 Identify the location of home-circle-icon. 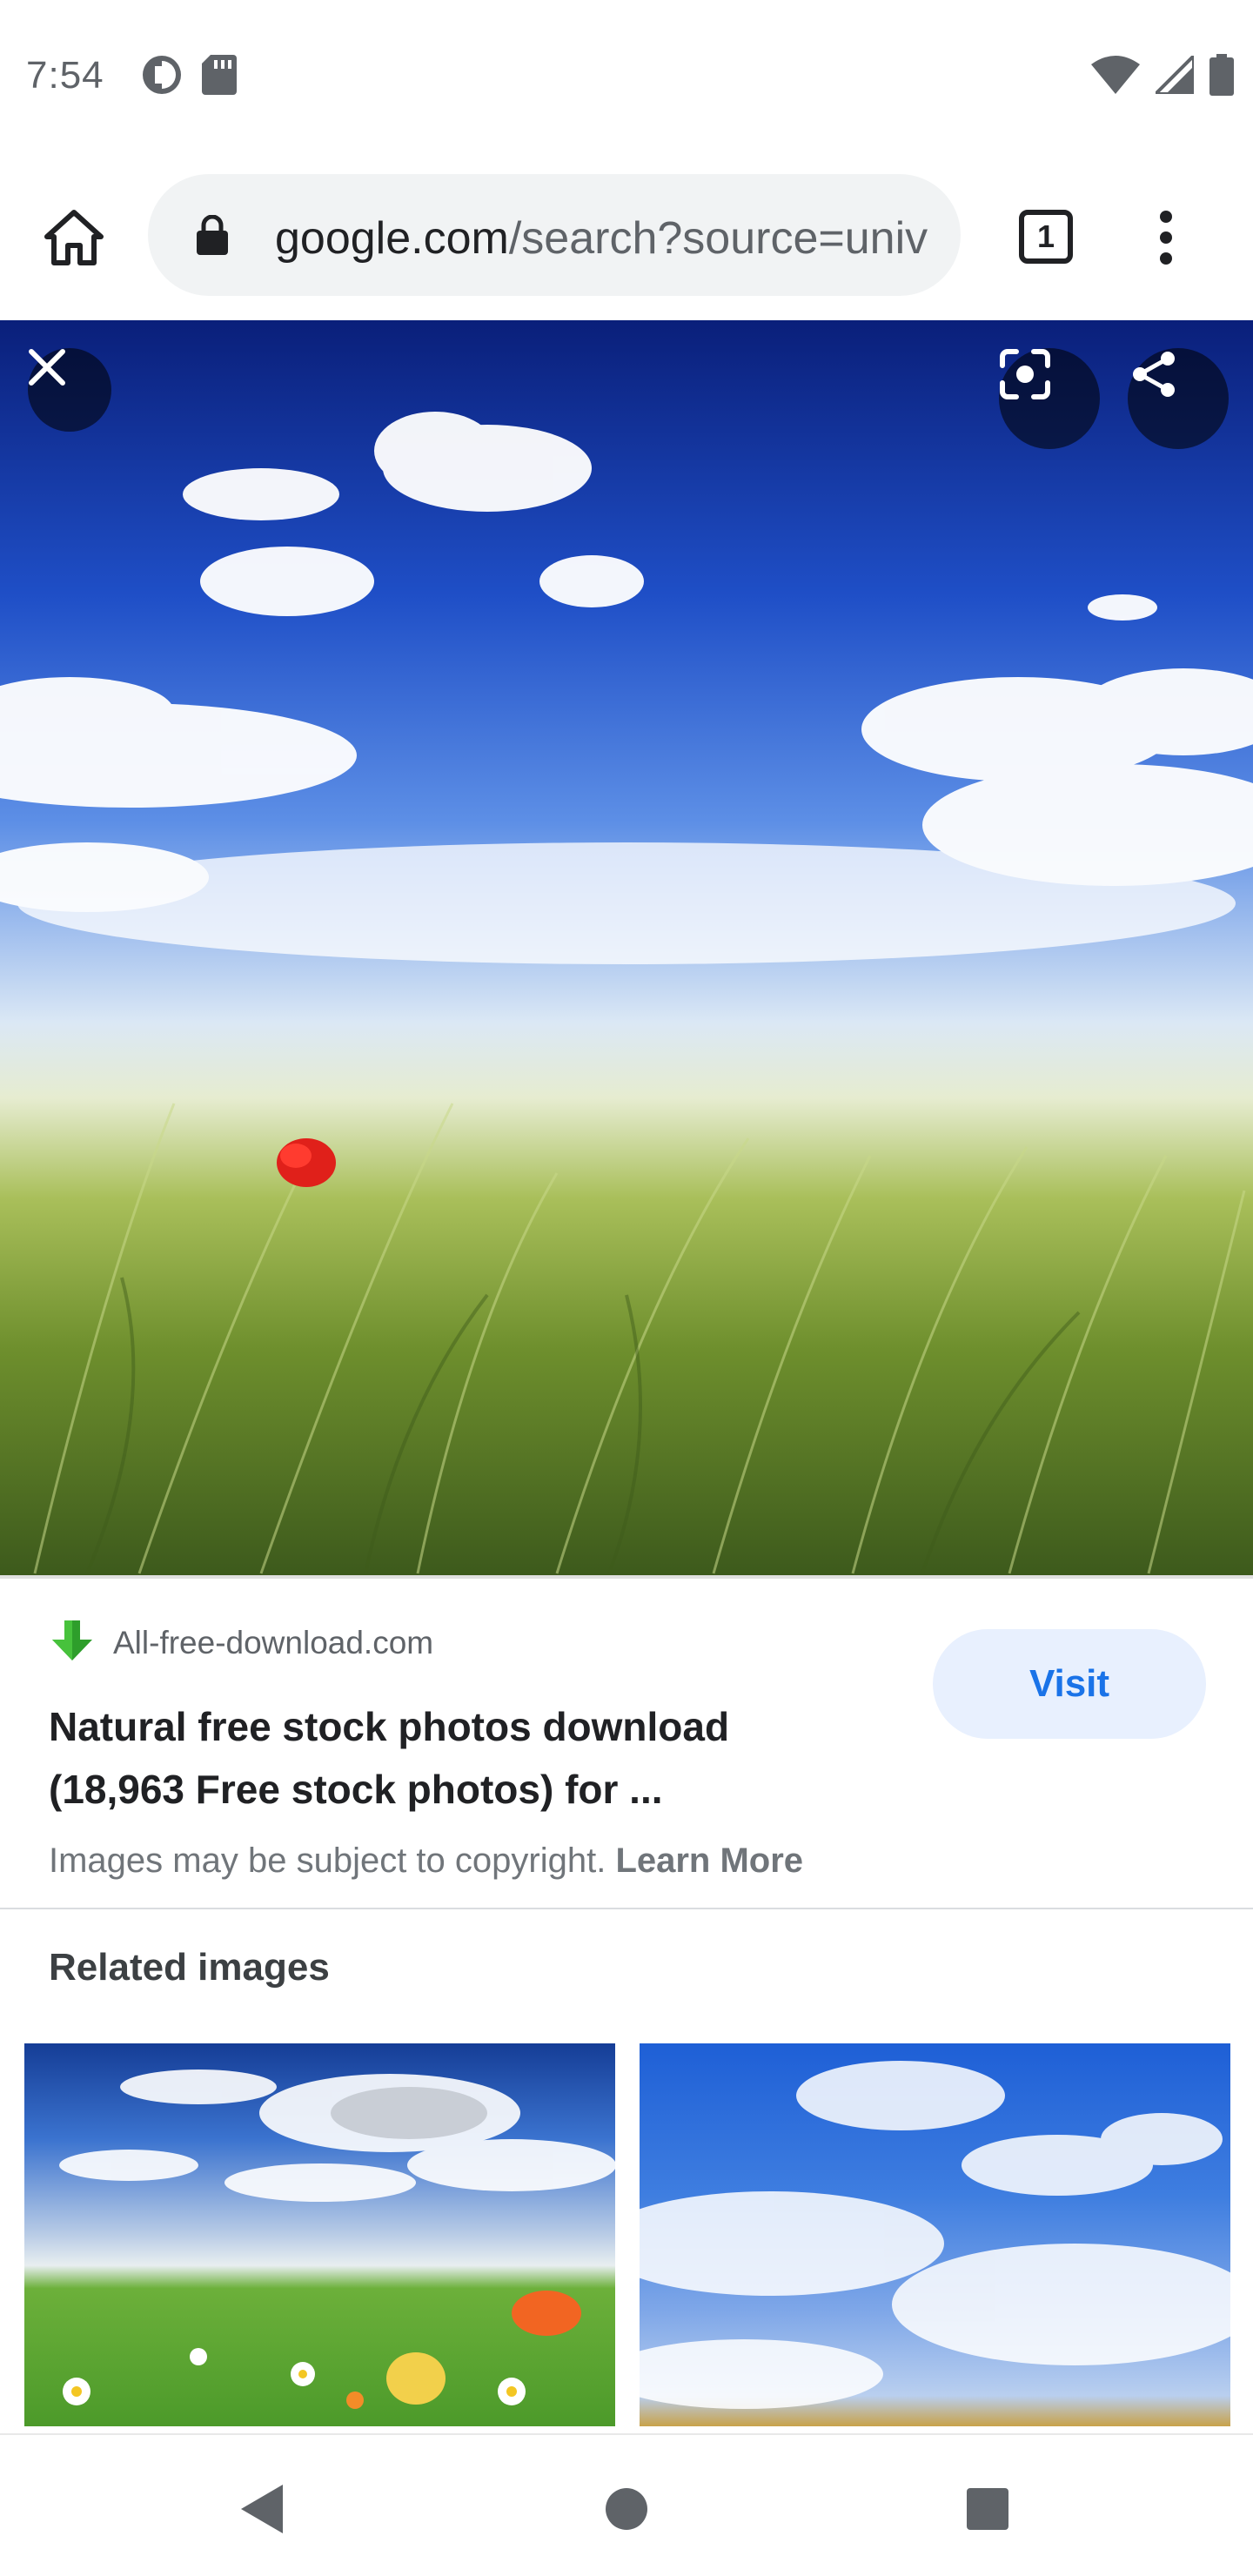
(626, 2509).